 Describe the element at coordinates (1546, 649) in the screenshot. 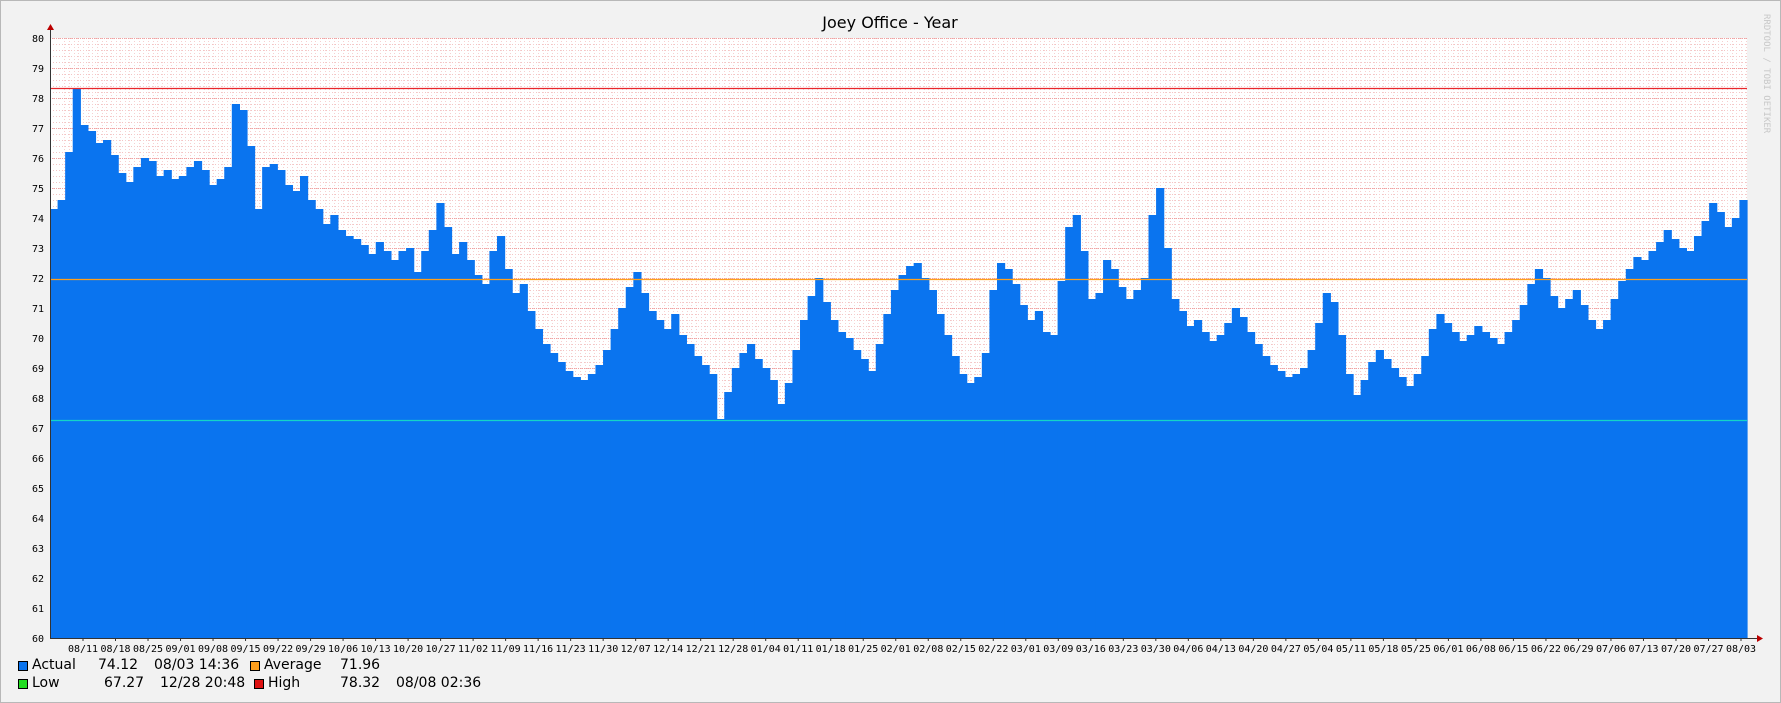

I see `x-tick-label: 06/22` at that location.